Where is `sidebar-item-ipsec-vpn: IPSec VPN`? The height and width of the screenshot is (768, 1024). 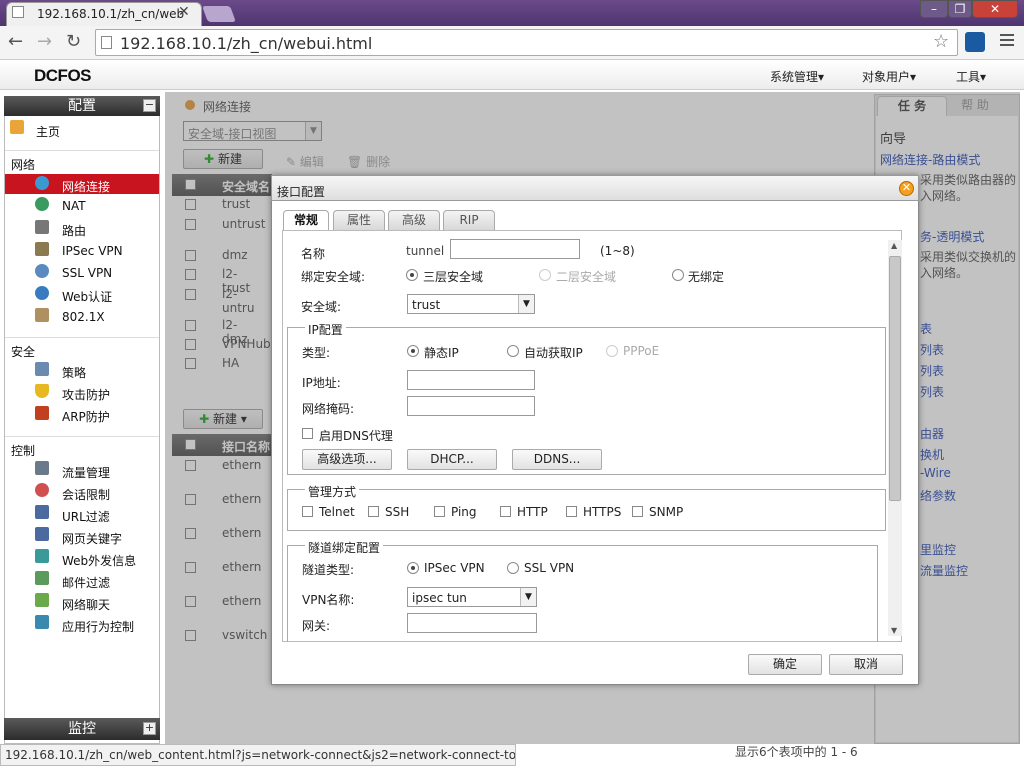 sidebar-item-ipsec-vpn: IPSec VPN is located at coordinates (92, 251).